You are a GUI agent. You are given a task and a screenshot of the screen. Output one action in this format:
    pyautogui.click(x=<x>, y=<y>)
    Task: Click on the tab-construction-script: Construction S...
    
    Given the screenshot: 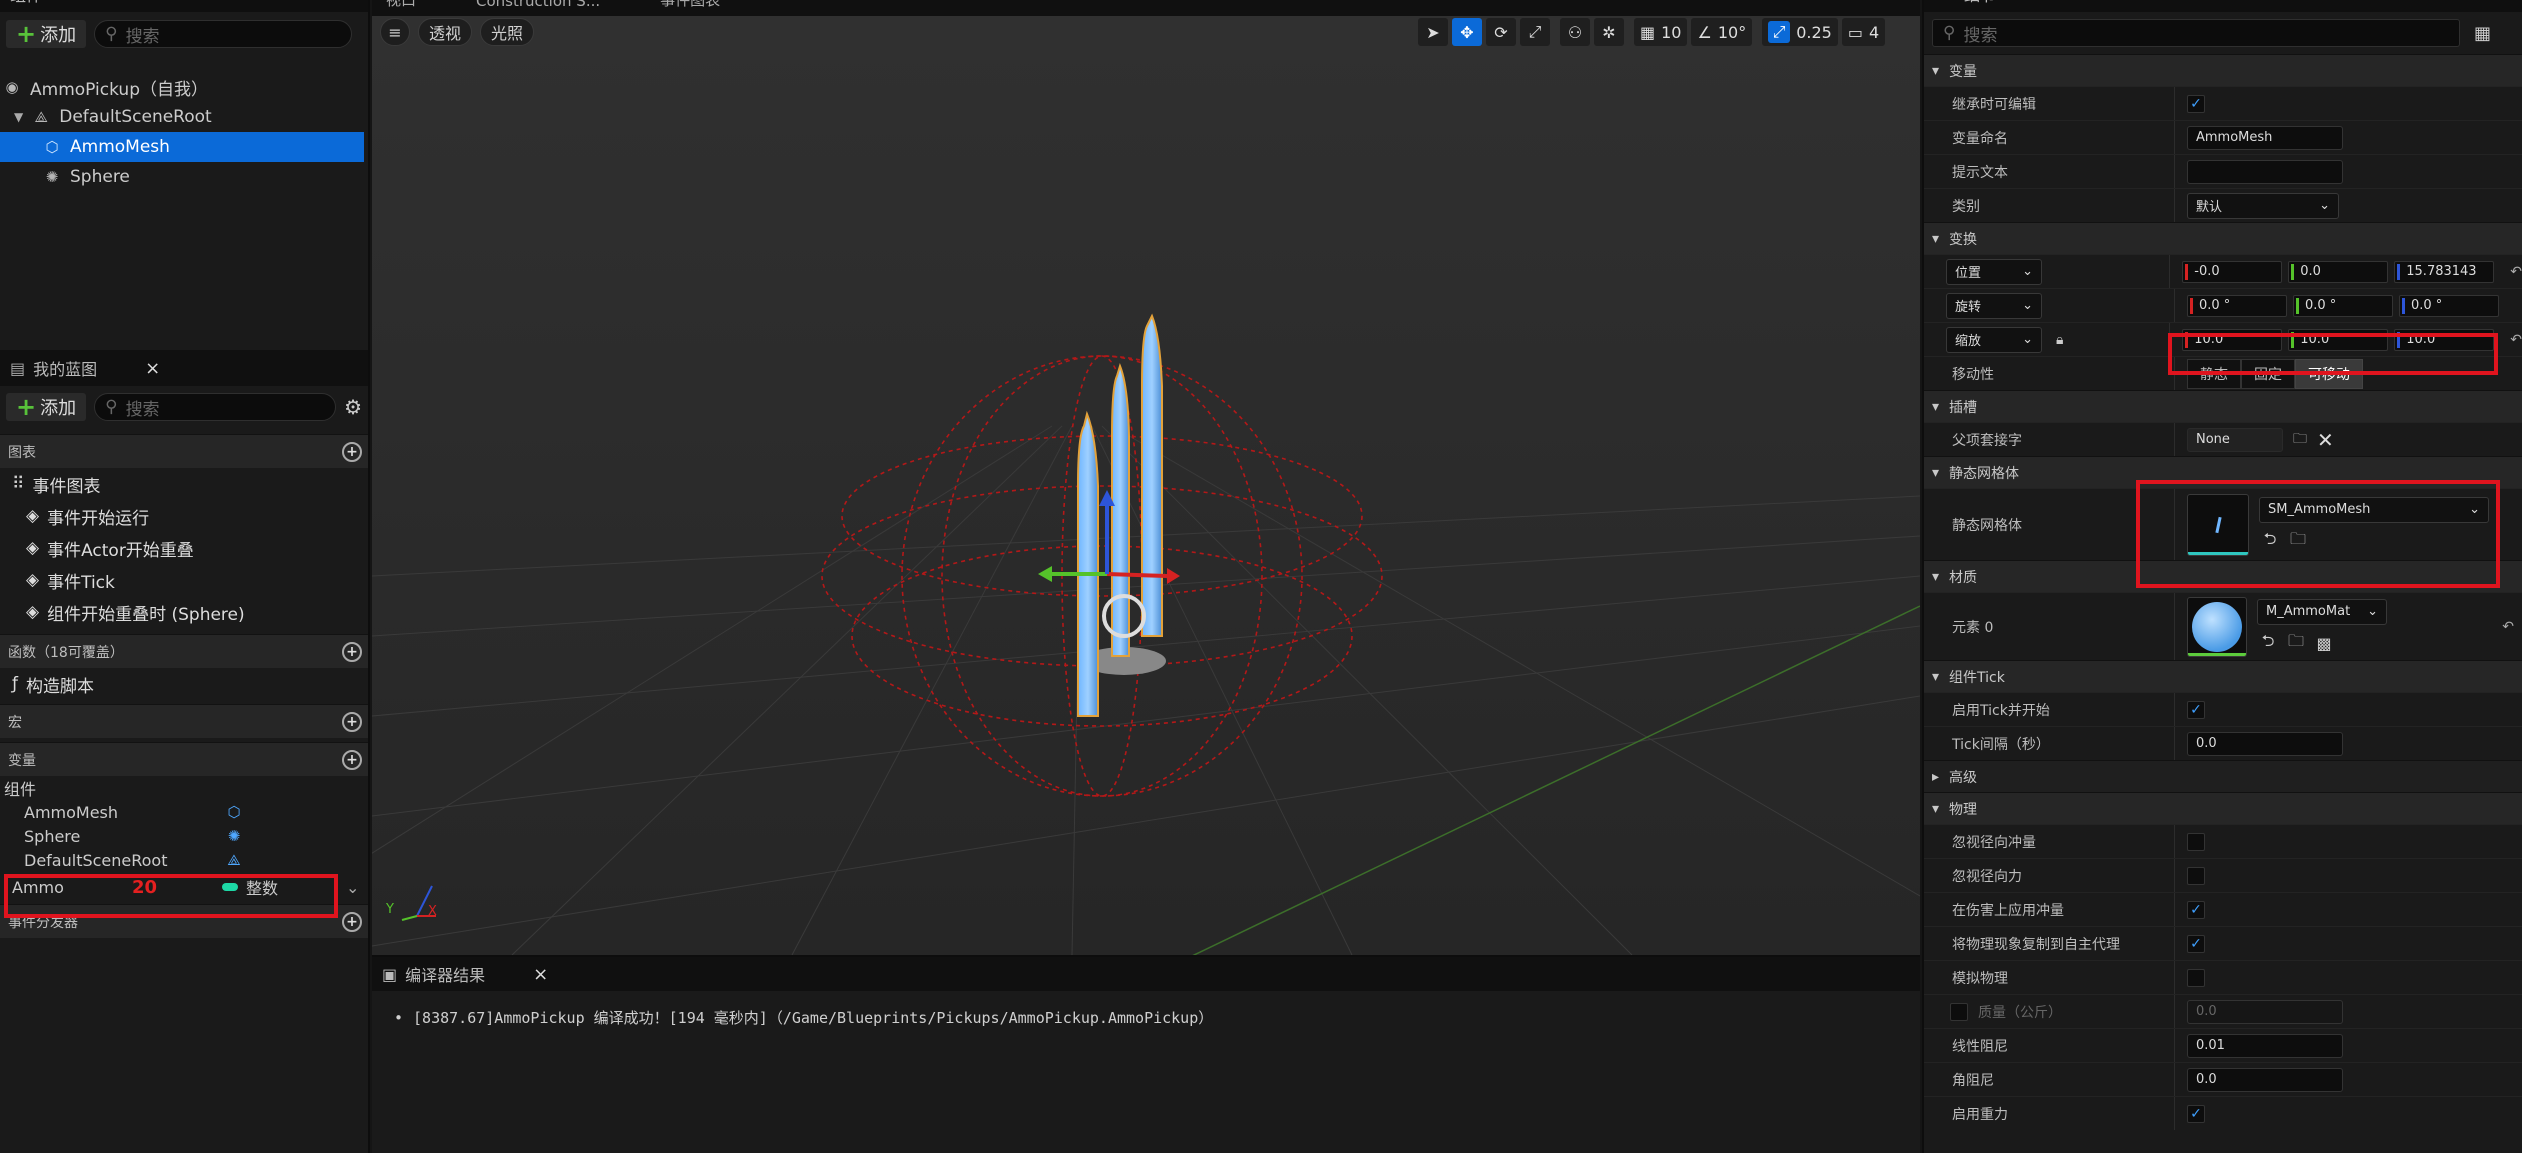 What is the action you would take?
    pyautogui.click(x=538, y=5)
    